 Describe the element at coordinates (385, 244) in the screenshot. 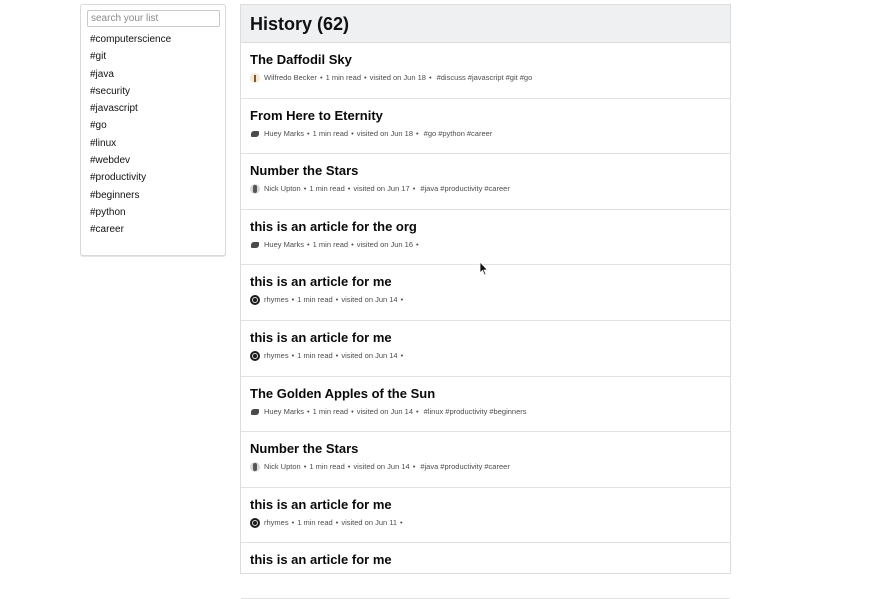

I see `visited-date: visited on Jun 16` at that location.